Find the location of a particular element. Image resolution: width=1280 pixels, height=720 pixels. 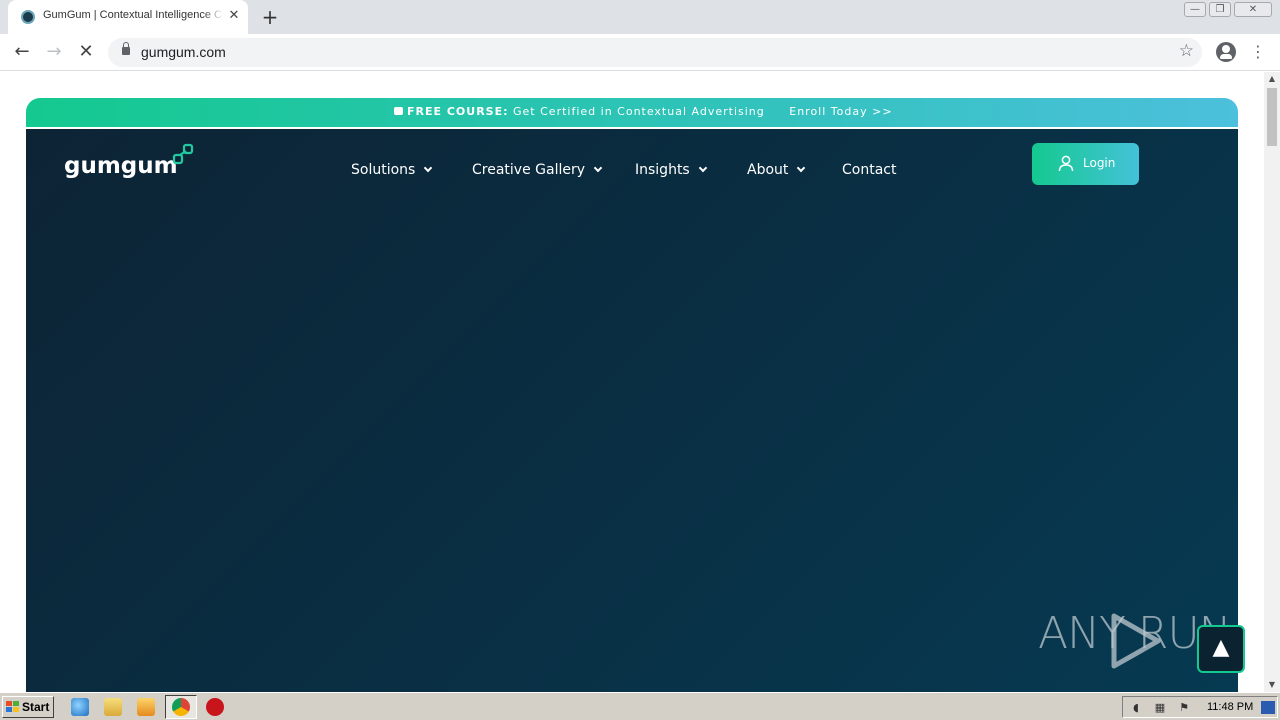

nav-insights: Insights is located at coordinates (671, 170).